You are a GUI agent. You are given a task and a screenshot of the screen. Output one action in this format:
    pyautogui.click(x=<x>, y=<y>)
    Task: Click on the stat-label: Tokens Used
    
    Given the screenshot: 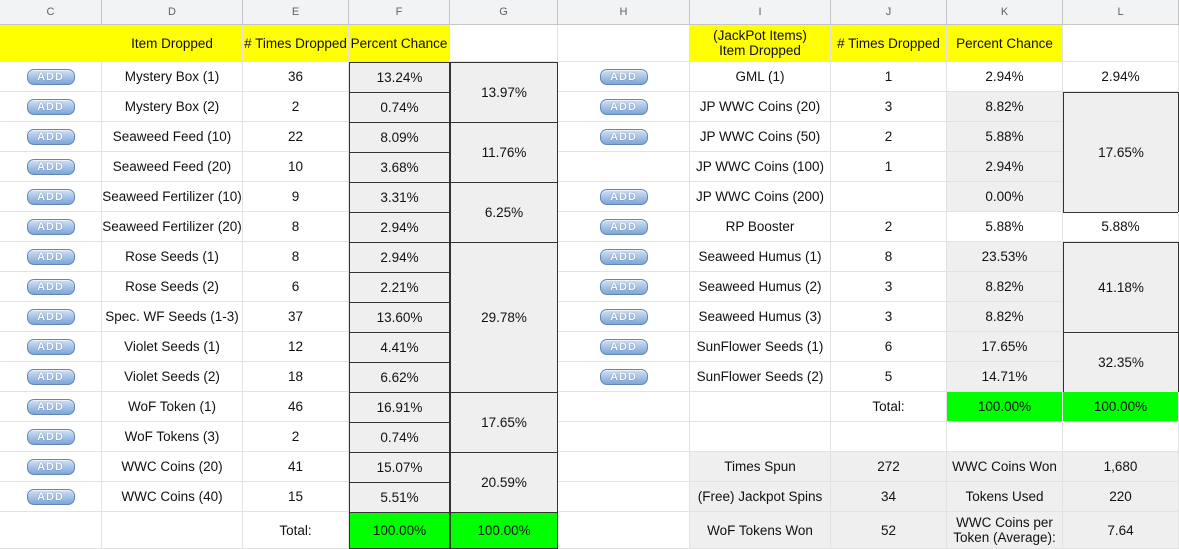 What is the action you would take?
    pyautogui.click(x=1005, y=497)
    